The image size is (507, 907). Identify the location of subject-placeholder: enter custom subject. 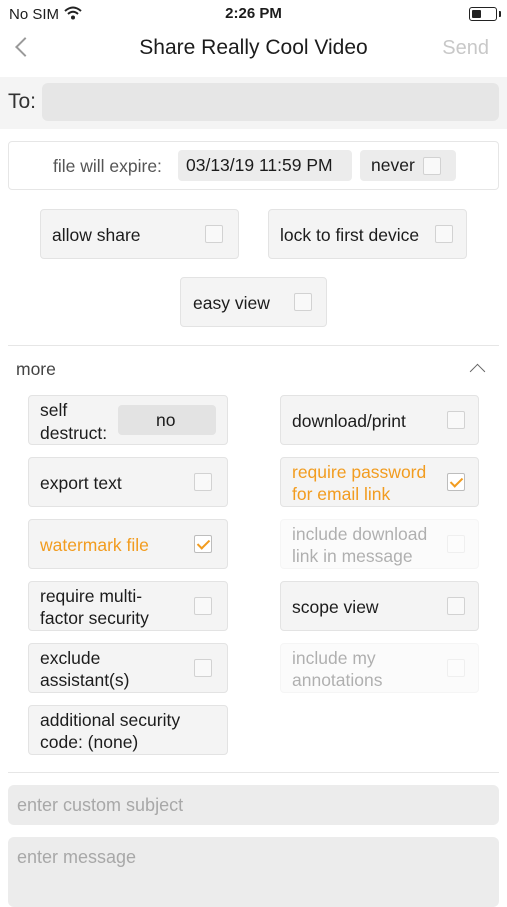
(100, 805).